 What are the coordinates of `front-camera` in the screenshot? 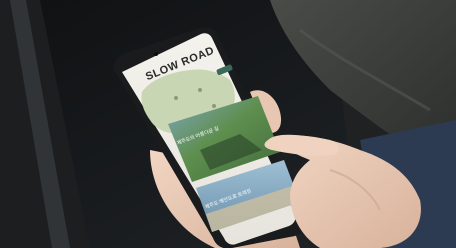 It's located at (156, 54).